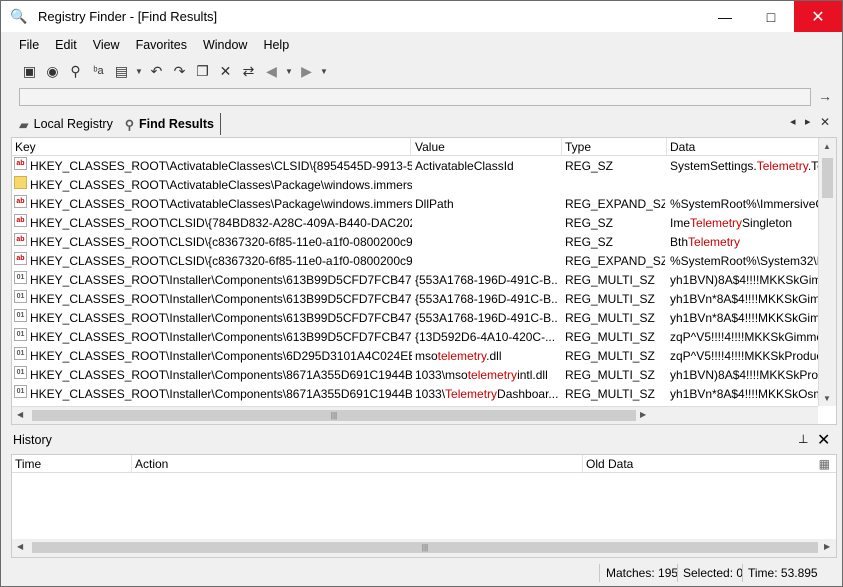 The width and height of the screenshot is (843, 587). Describe the element at coordinates (825, 96) in the screenshot. I see `go-arrow-icon: →` at that location.